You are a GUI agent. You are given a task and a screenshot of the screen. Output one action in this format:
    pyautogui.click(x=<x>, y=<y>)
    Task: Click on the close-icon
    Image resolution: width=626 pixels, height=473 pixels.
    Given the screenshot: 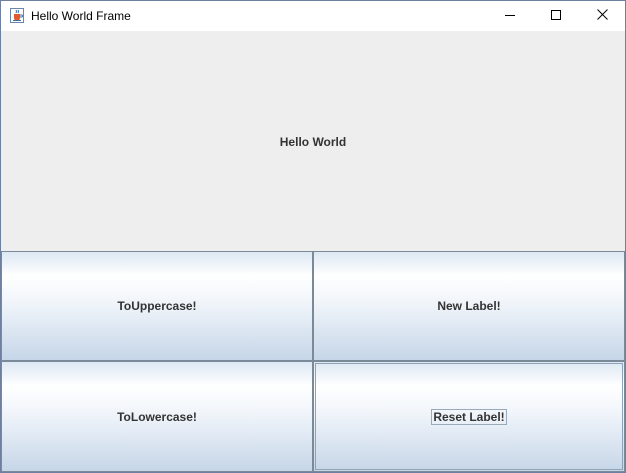 What is the action you would take?
    pyautogui.click(x=602, y=16)
    